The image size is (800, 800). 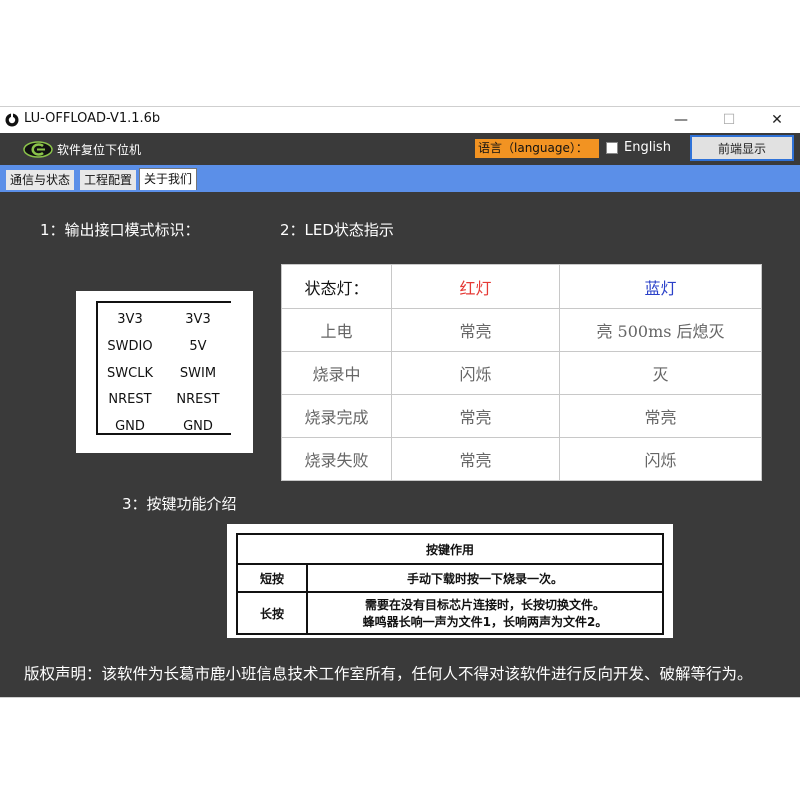 I want to click on key-short-desc: 手动下载时按一下烧录一次。, so click(x=485, y=578).